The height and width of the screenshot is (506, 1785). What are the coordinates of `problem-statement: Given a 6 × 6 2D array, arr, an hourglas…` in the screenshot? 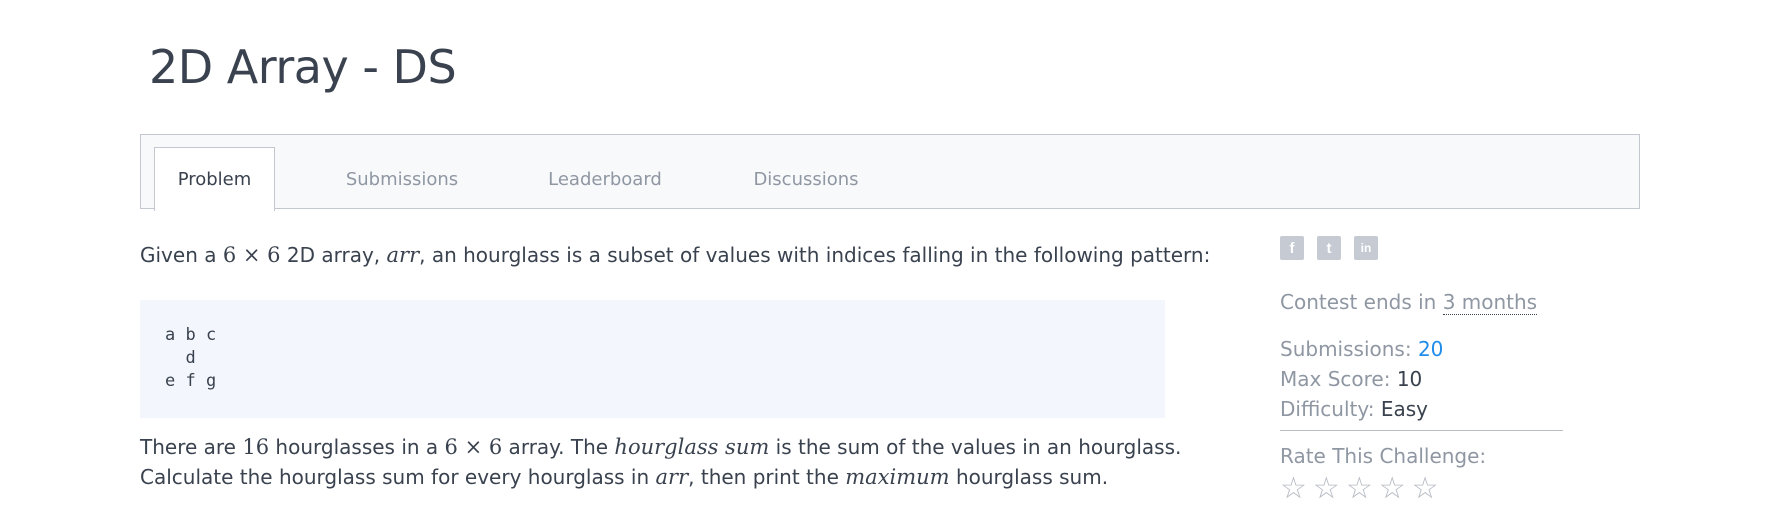 It's located at (675, 255).